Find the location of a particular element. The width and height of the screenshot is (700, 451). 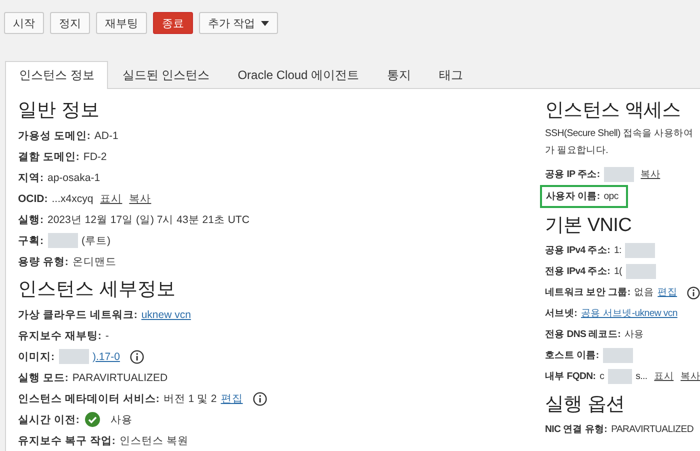

field-label: 유지보수 복구 작업: is located at coordinates (67, 441).